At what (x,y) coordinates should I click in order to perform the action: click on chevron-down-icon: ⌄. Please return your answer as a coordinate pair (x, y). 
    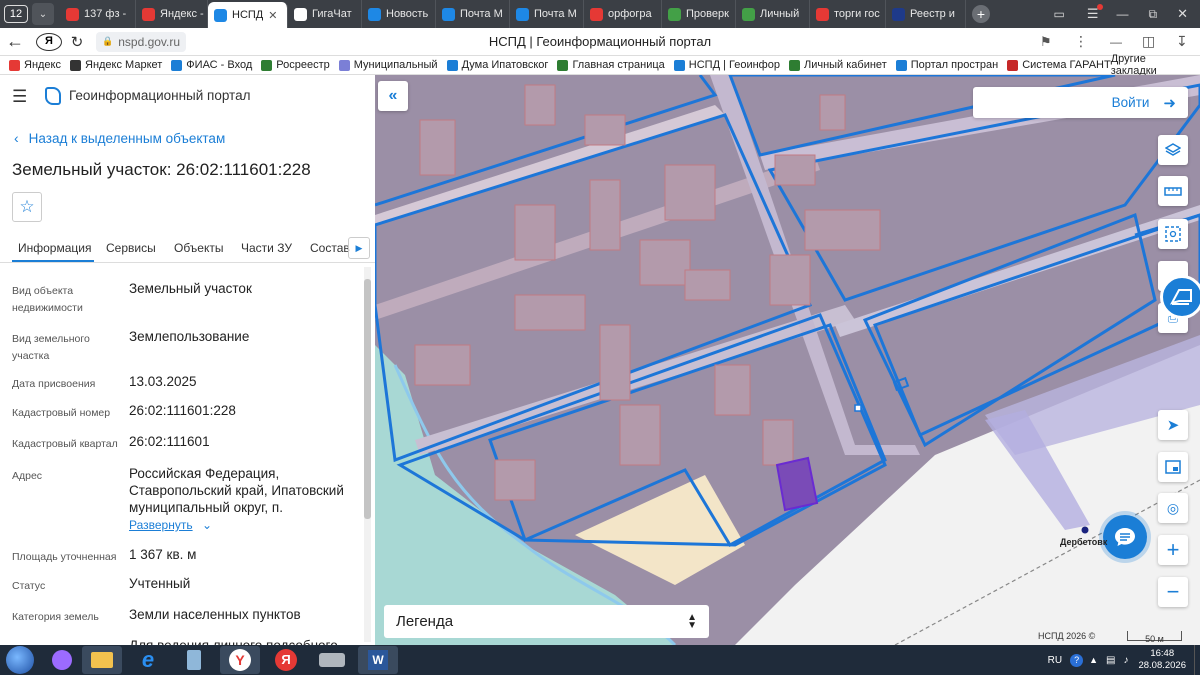
    Looking at the image, I should click on (205, 525).